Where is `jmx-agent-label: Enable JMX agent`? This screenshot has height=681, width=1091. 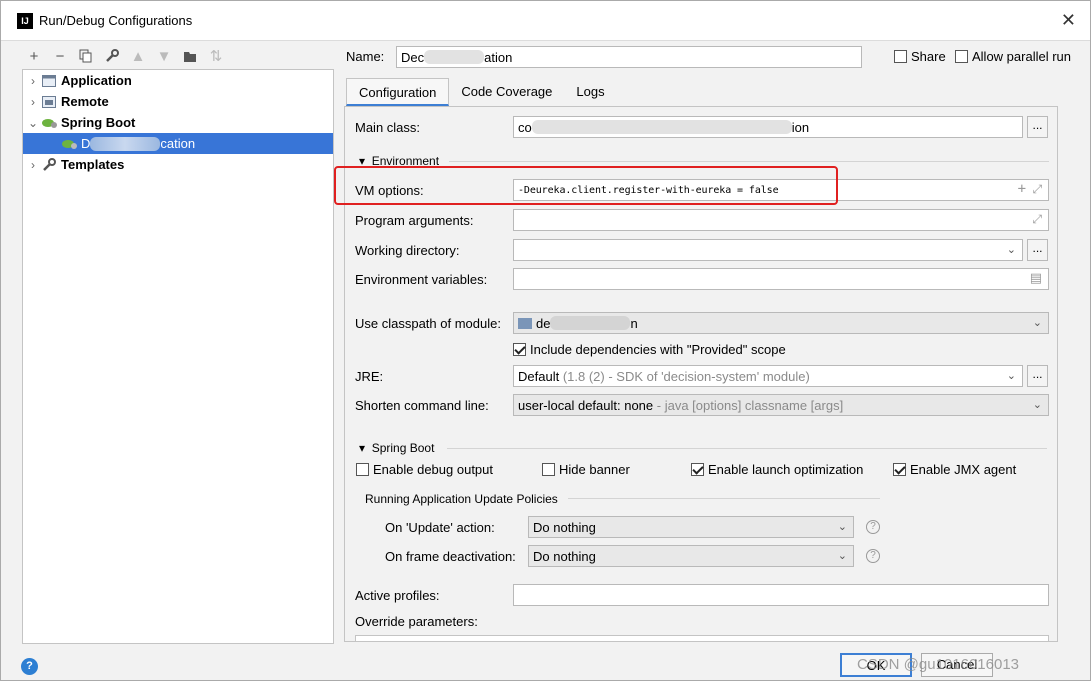 jmx-agent-label: Enable JMX agent is located at coordinates (963, 469).